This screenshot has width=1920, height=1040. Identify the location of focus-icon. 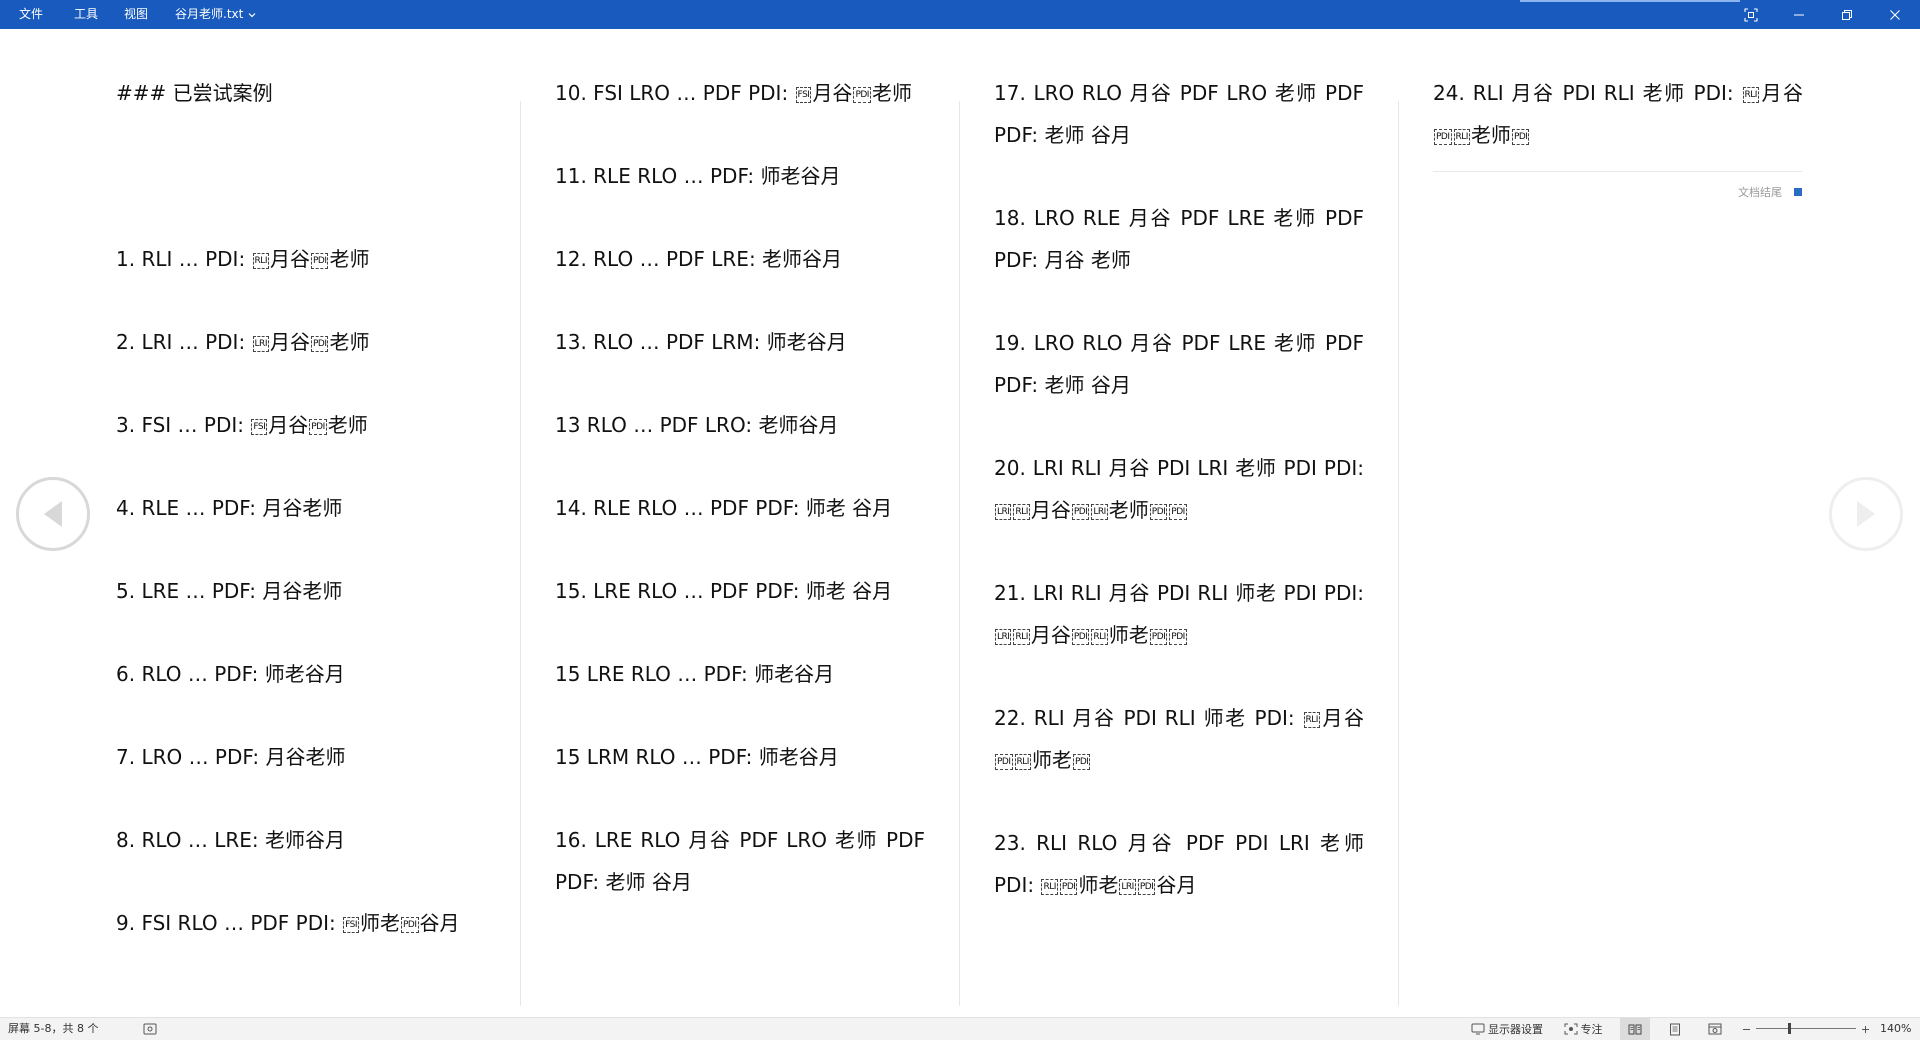
(1570, 1029).